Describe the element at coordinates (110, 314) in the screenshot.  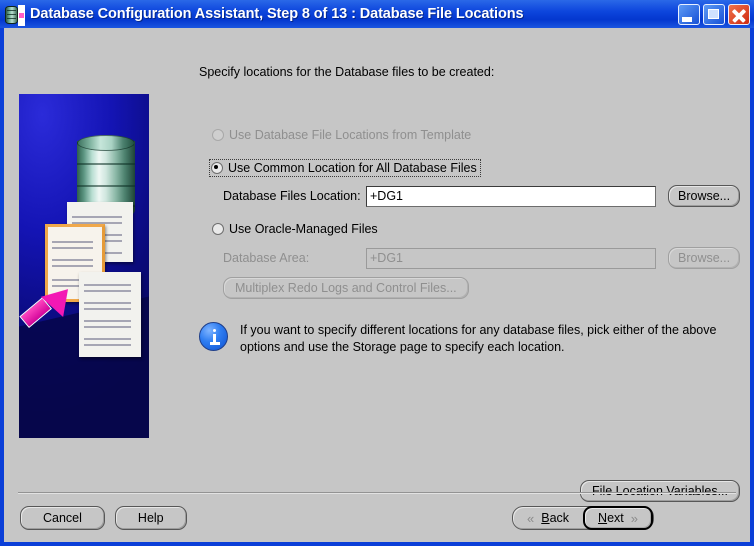
I see `document-page-front` at that location.